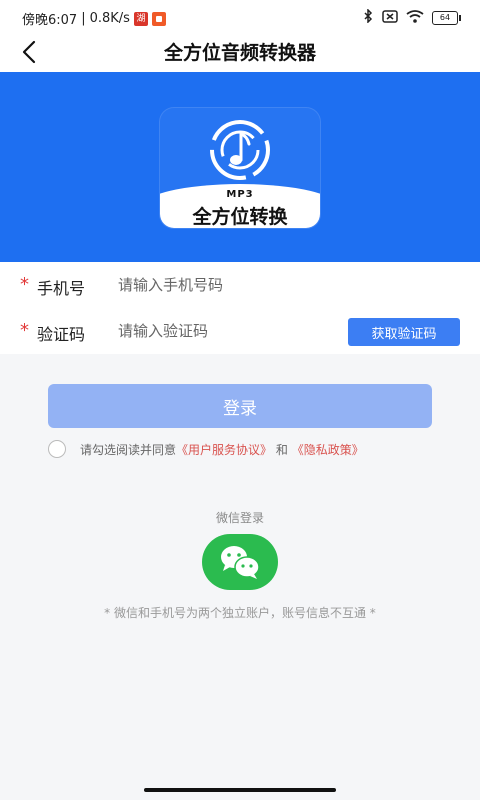  What do you see at coordinates (140, 18) in the screenshot?
I see `notification-badge: 湖` at bounding box center [140, 18].